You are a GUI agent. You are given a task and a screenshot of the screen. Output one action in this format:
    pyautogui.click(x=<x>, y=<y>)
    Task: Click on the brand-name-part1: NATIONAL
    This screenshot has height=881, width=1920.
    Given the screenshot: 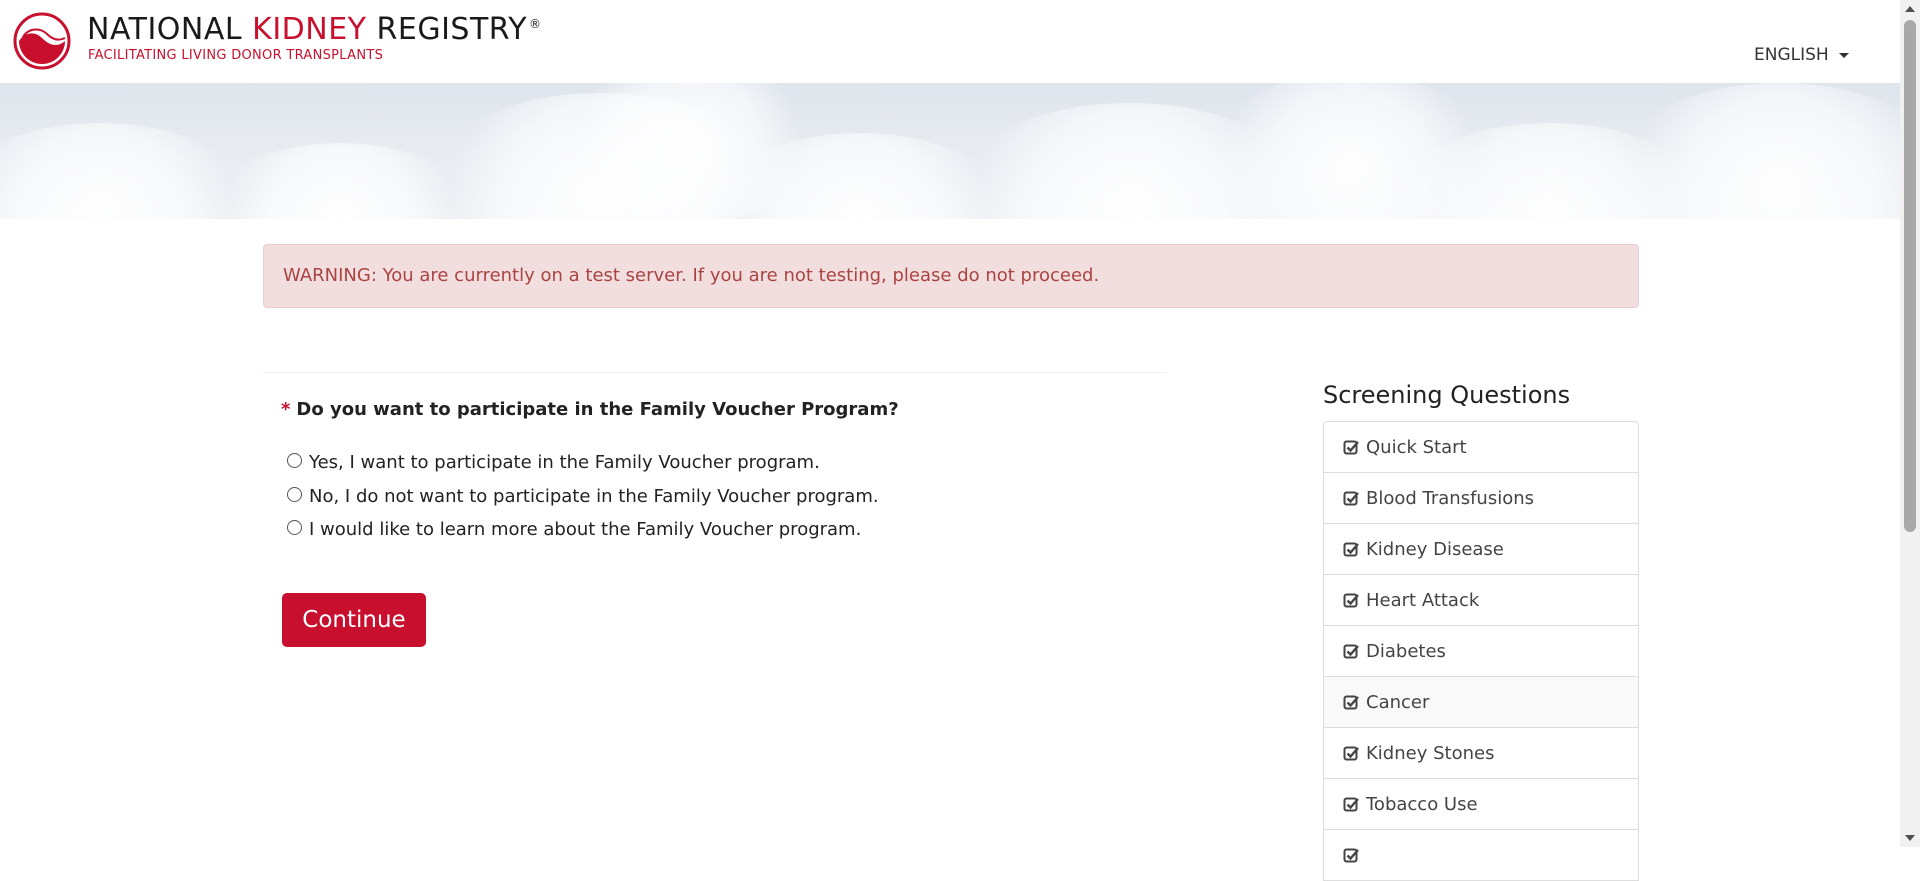 What is the action you would take?
    pyautogui.click(x=170, y=29)
    